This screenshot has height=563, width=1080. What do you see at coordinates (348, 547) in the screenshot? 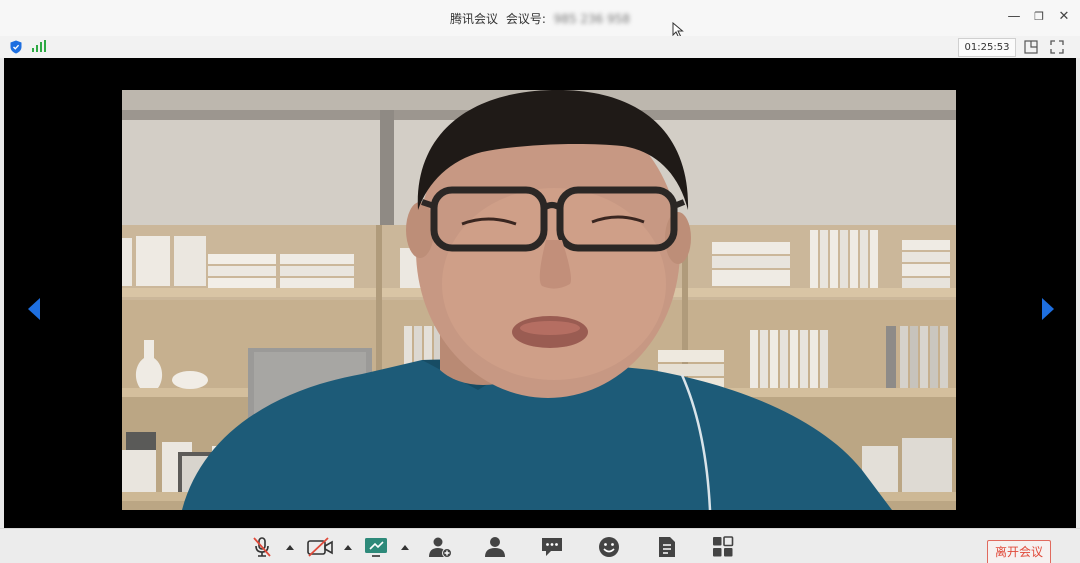
I see `video-options-caret-icon` at bounding box center [348, 547].